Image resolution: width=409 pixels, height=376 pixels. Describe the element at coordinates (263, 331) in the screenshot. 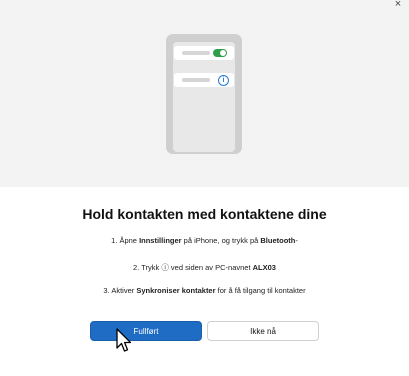

I see `not-now-button: Ikke nå` at that location.